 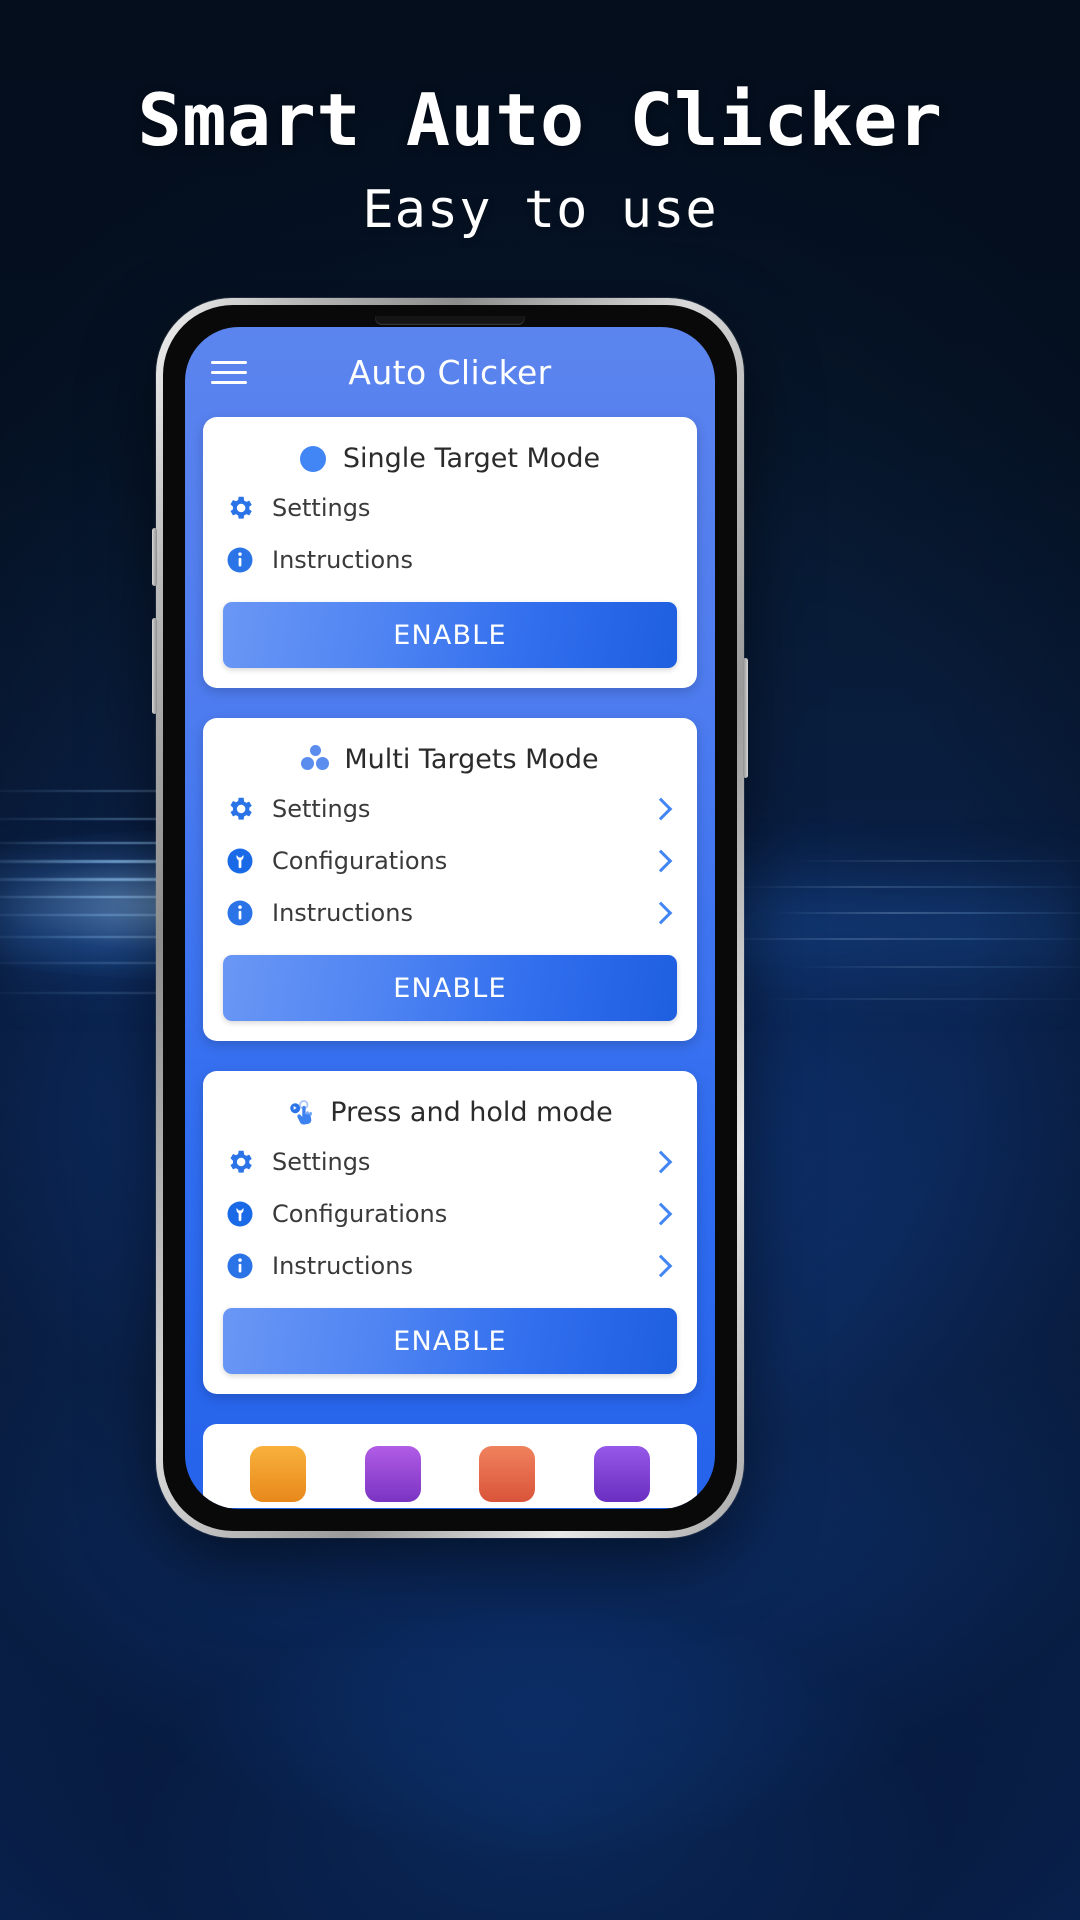 I want to click on card-title-row: Multi Targets Mode, so click(x=450, y=759).